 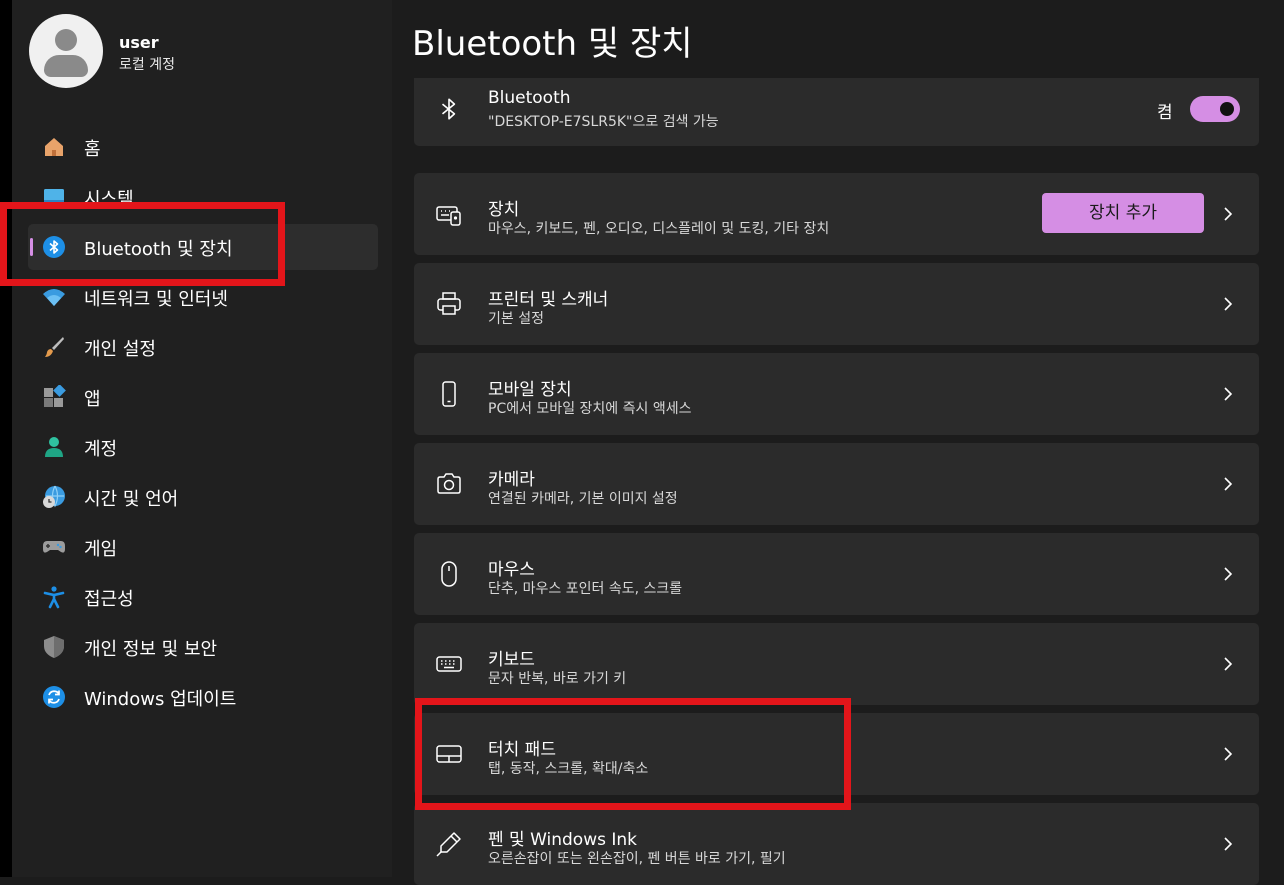 I want to click on globe-clock-icon, so click(x=54, y=497).